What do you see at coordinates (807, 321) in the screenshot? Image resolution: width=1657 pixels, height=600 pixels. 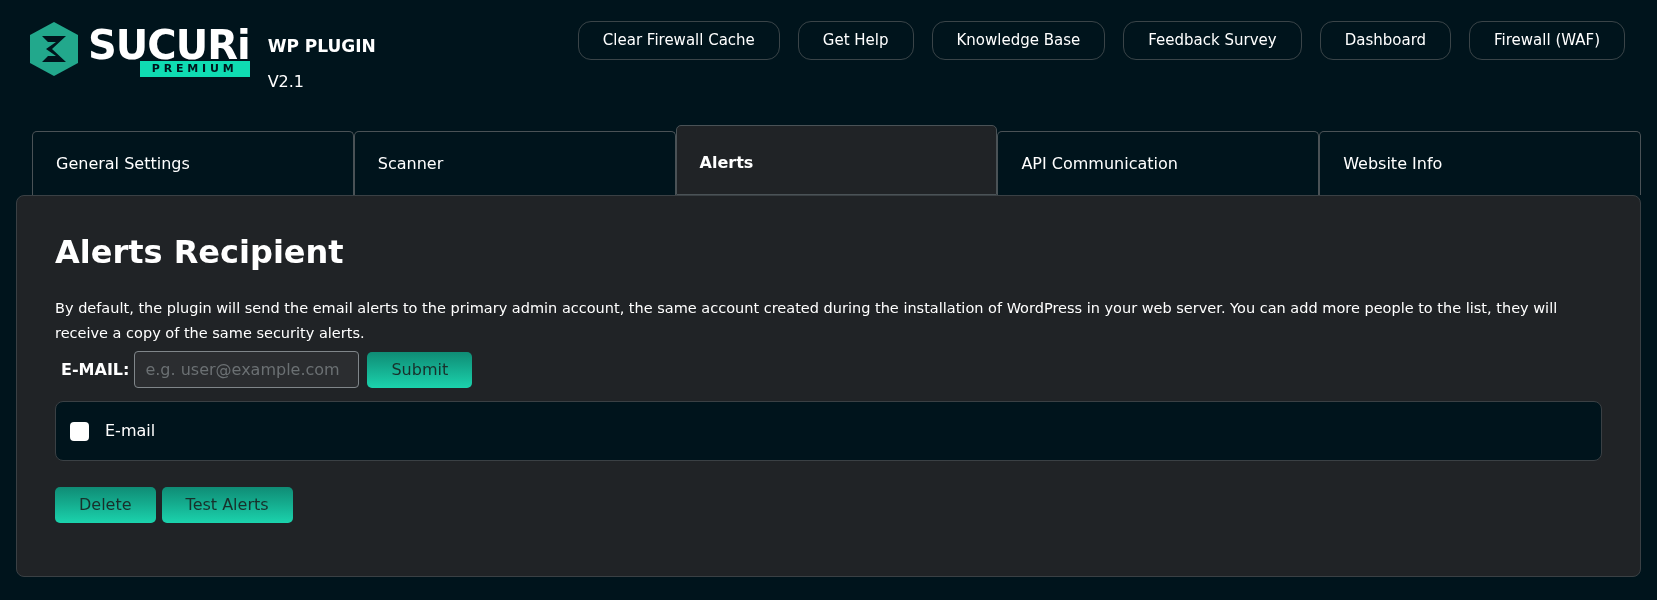 I see `panel-description: By default, the plugin will send the email alerts to the primary admin account, the same account created during the installation of WordPress in your web server. You can add more people to the list, they will receive a copy of the same security alerts.` at bounding box center [807, 321].